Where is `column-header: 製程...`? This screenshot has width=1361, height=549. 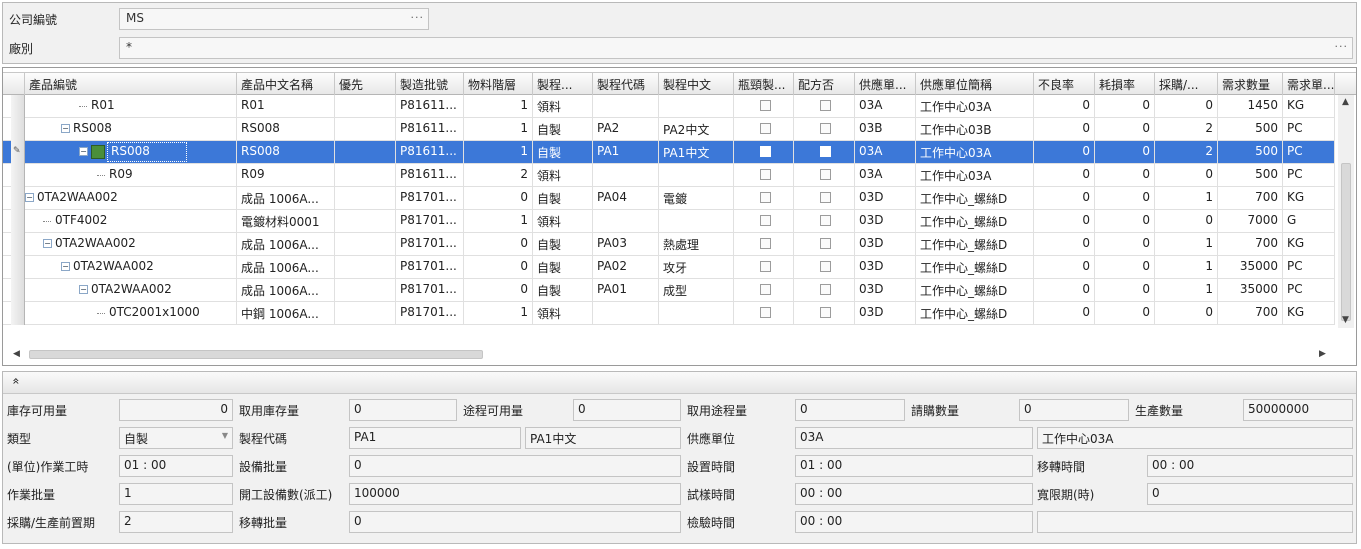 column-header: 製程... is located at coordinates (563, 84).